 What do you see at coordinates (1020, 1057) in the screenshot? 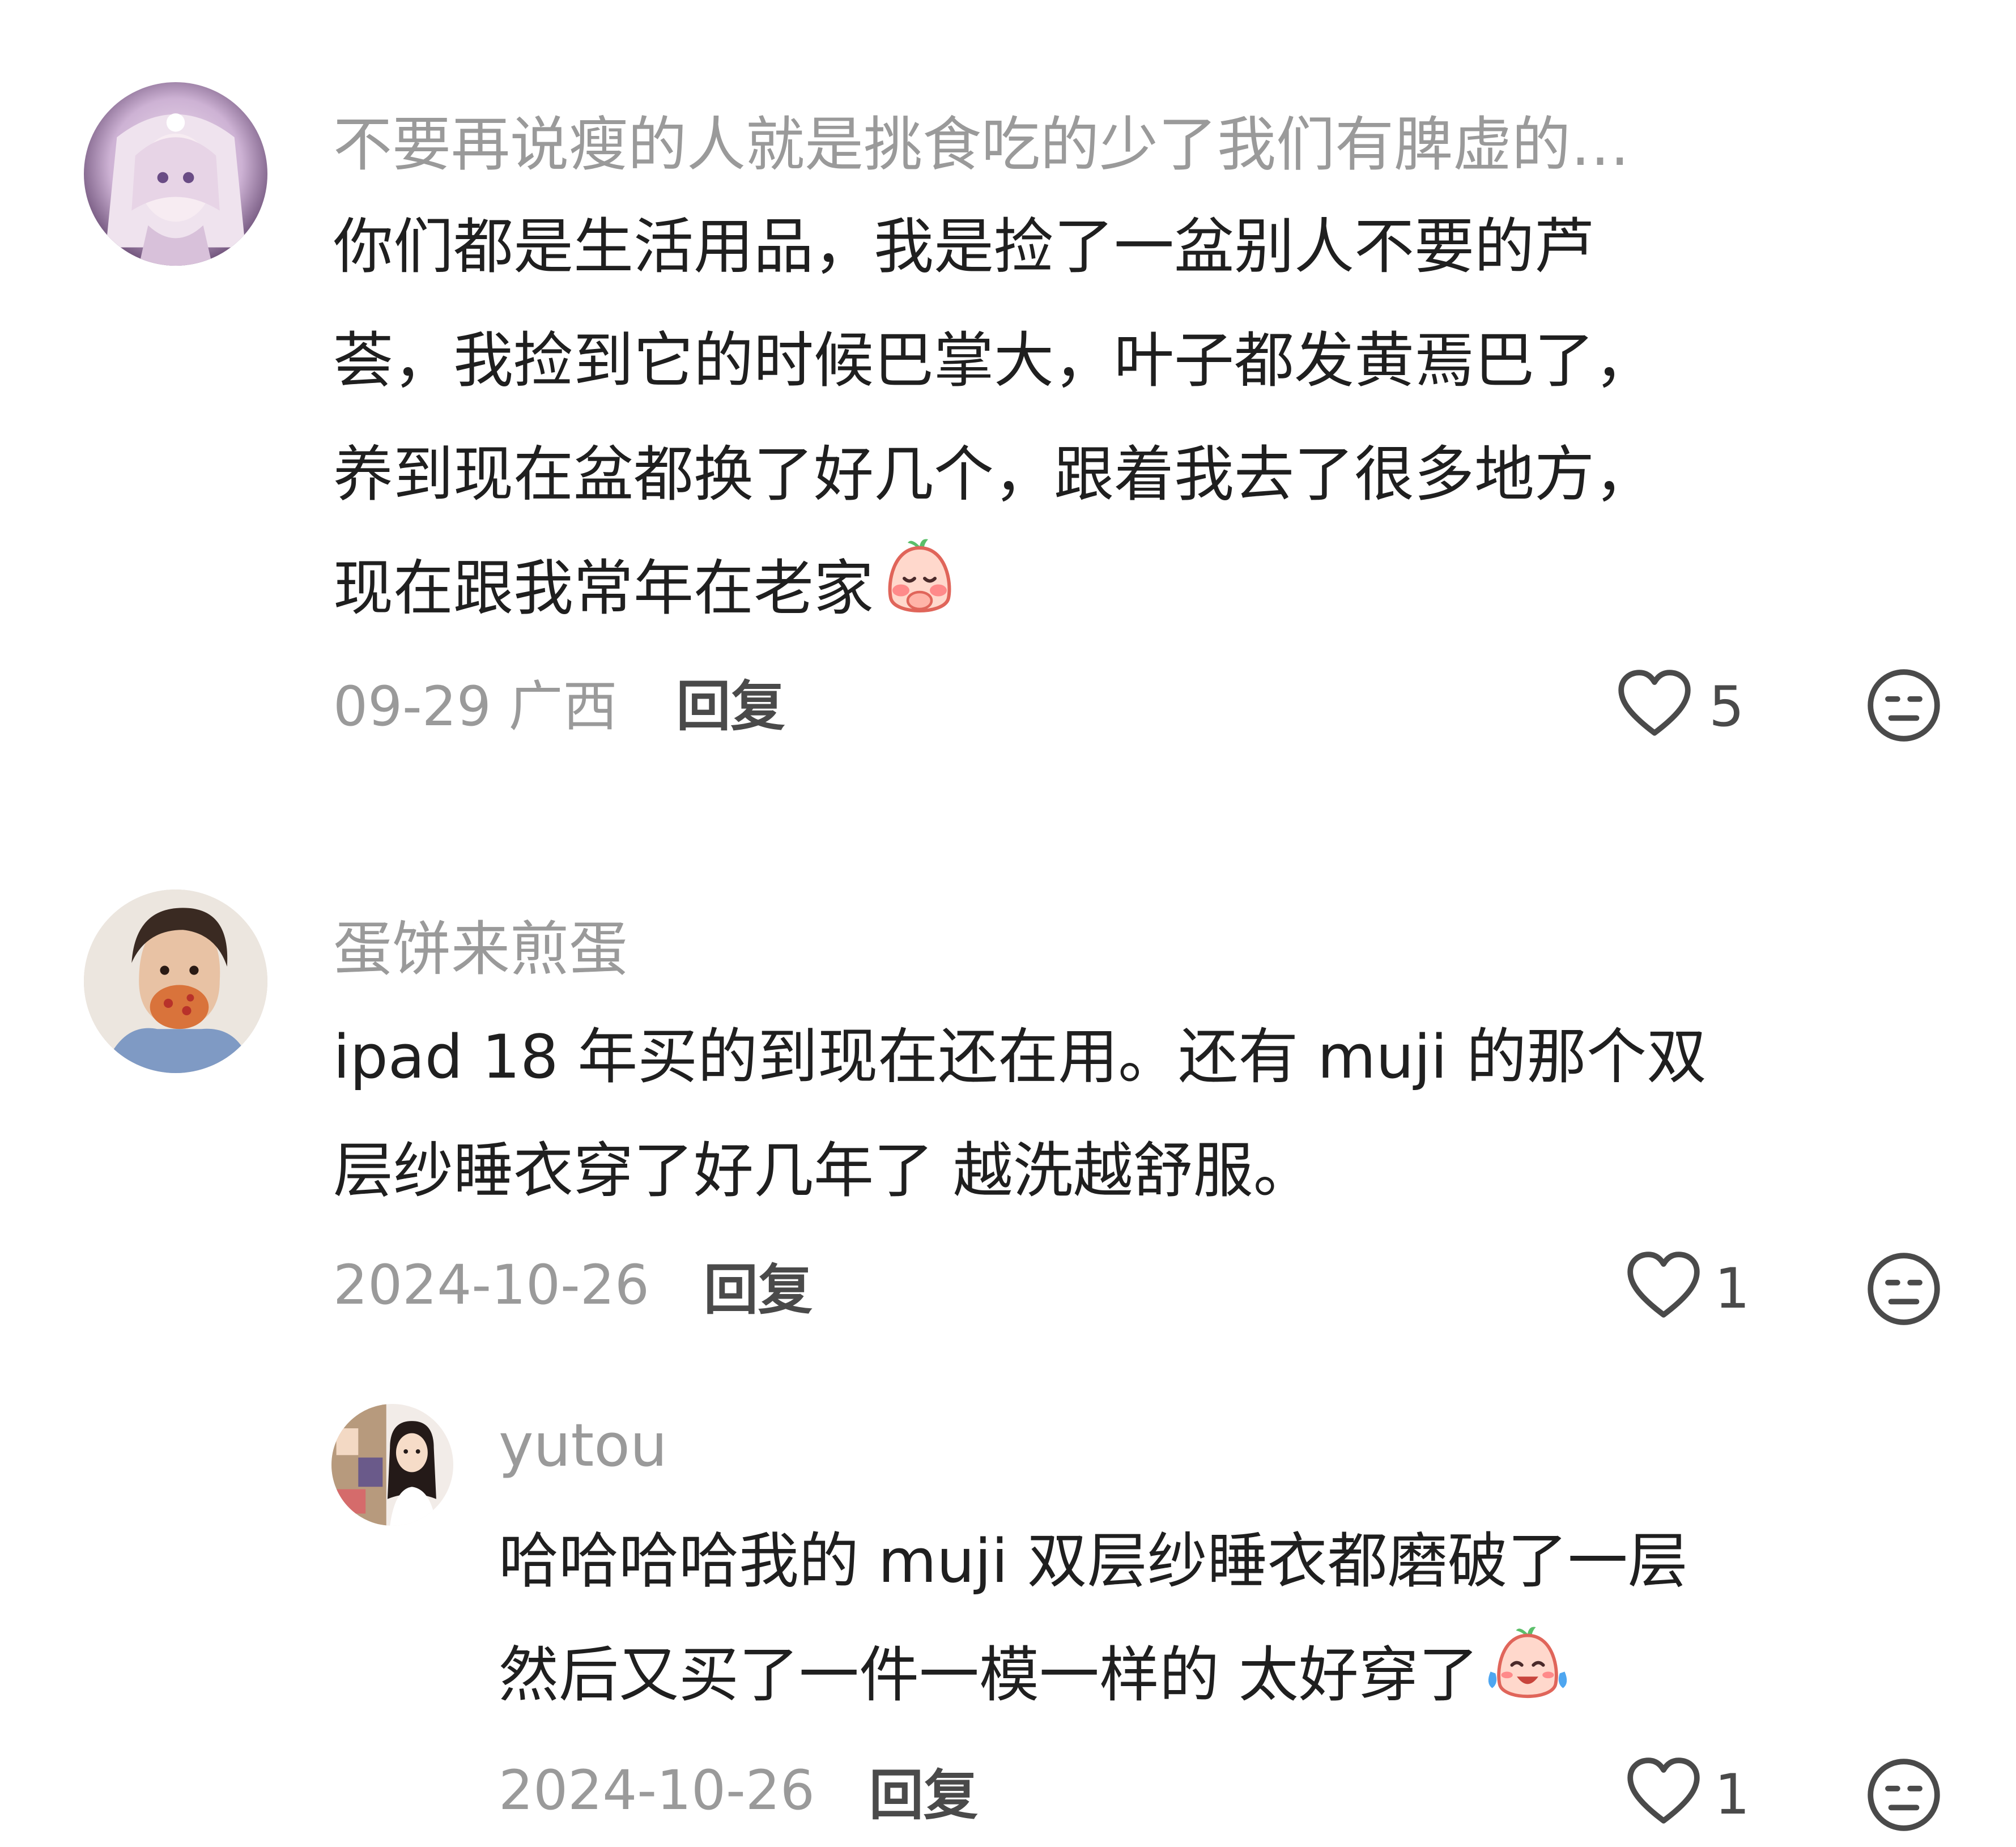
I see `comment-line: ipad 18 年买的到现在还在用。还有 muji 的那个双` at bounding box center [1020, 1057].